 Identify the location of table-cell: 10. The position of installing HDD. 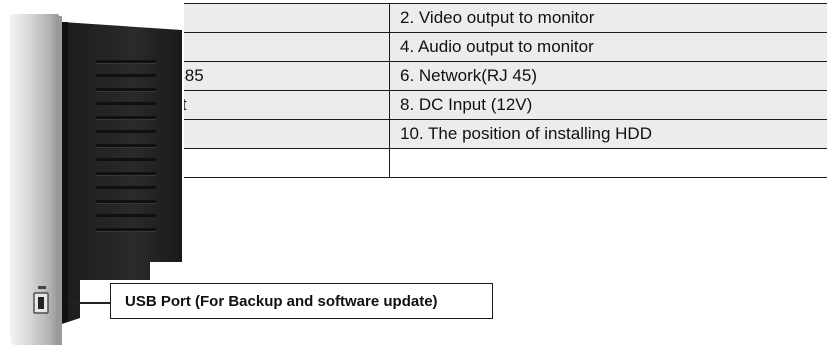
(608, 134).